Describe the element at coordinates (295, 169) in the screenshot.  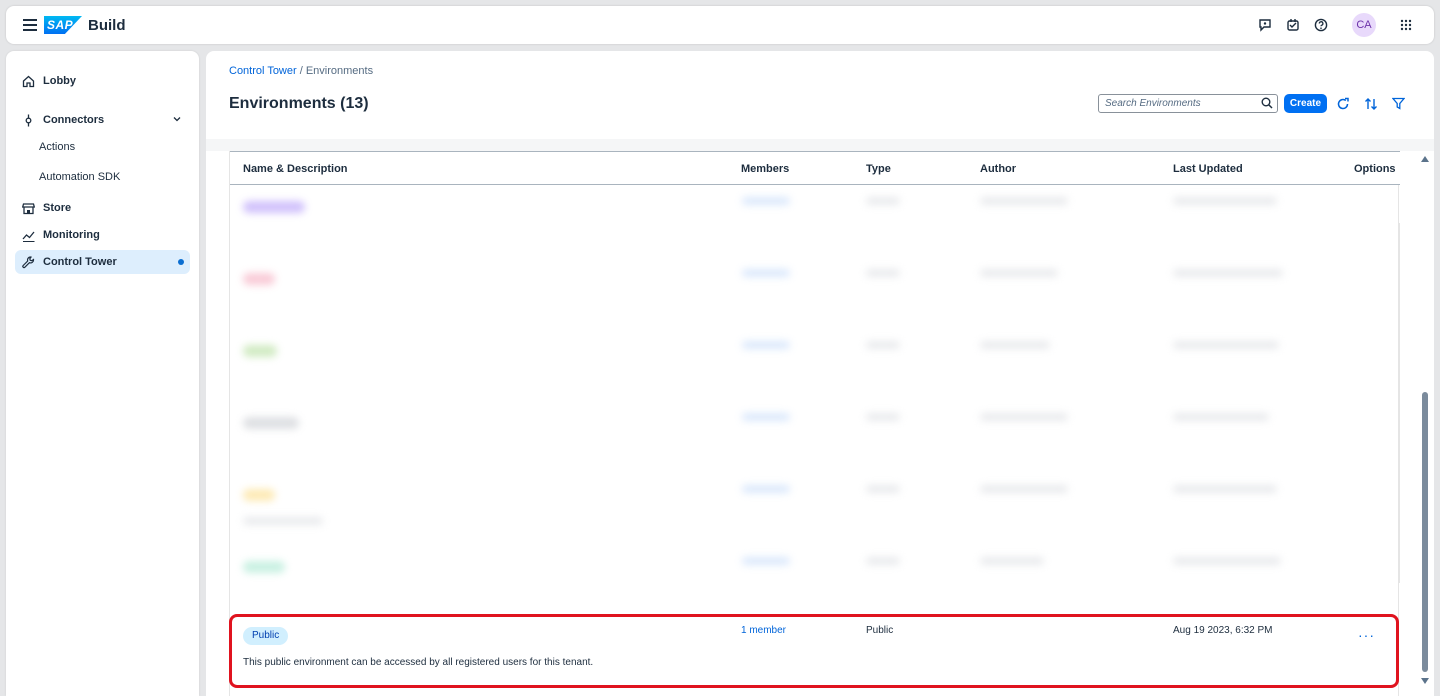
I see `column-header-name: Name & Description` at that location.